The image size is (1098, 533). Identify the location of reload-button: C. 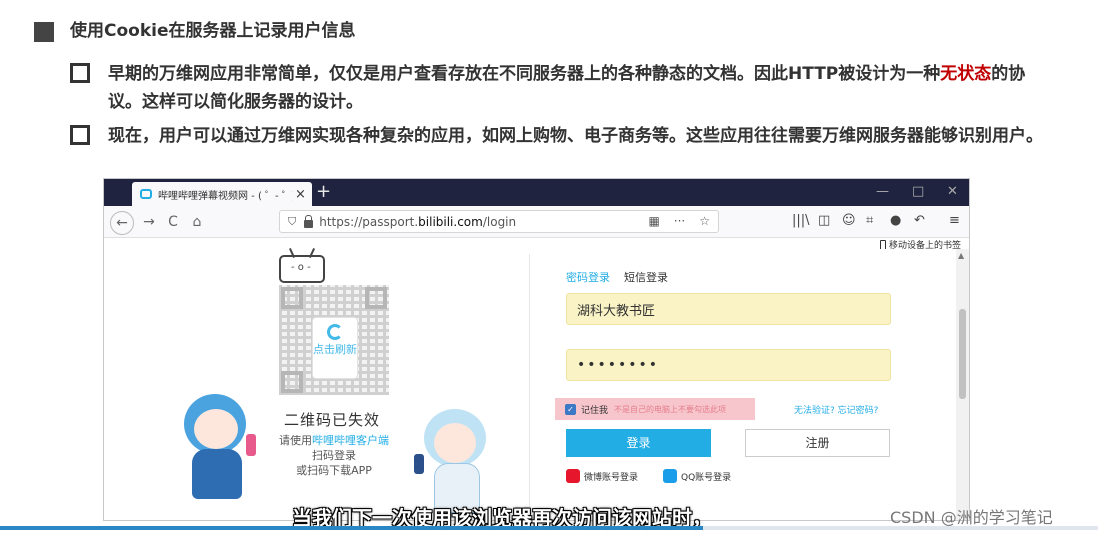
(173, 222).